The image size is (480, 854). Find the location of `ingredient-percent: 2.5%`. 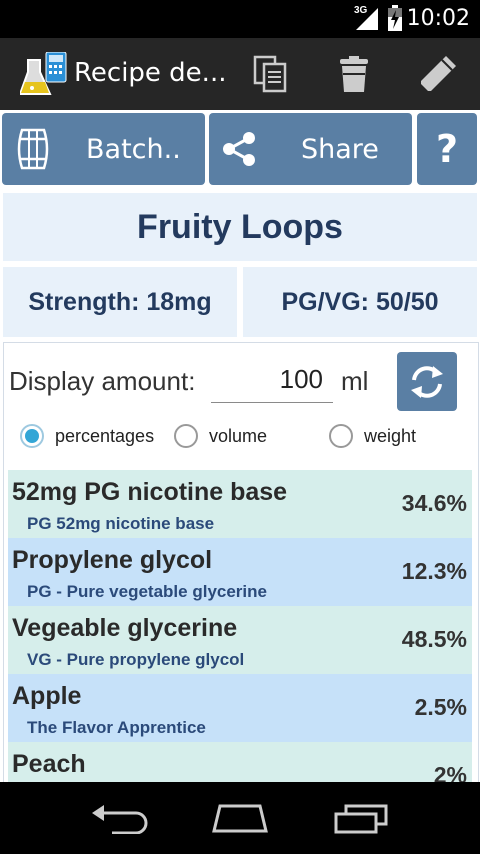

ingredient-percent: 2.5% is located at coordinates (440, 707).